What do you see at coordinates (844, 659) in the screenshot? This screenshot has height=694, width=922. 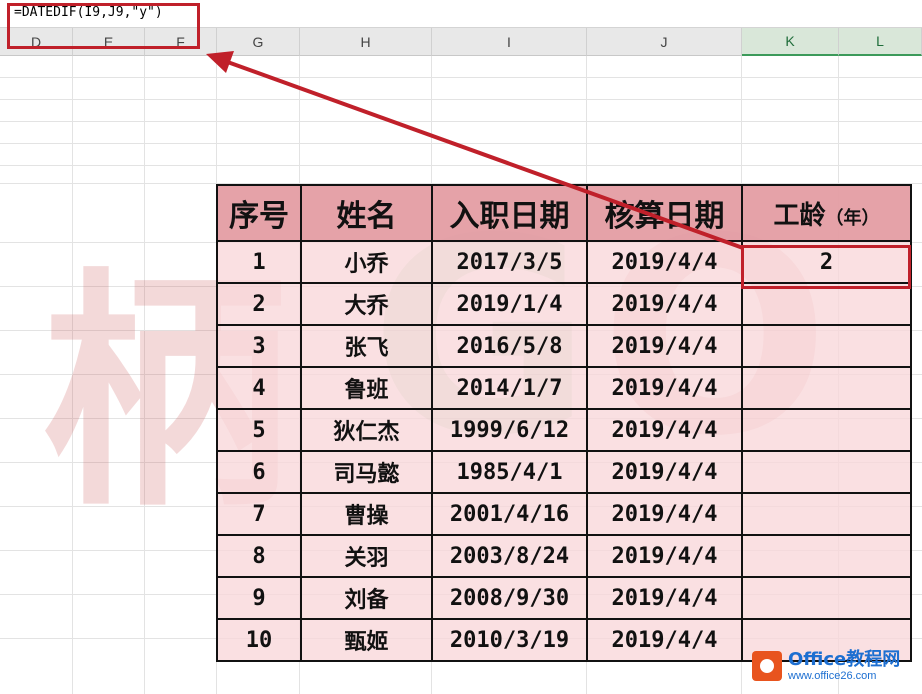 I see `logo-brand: Office教程网` at bounding box center [844, 659].